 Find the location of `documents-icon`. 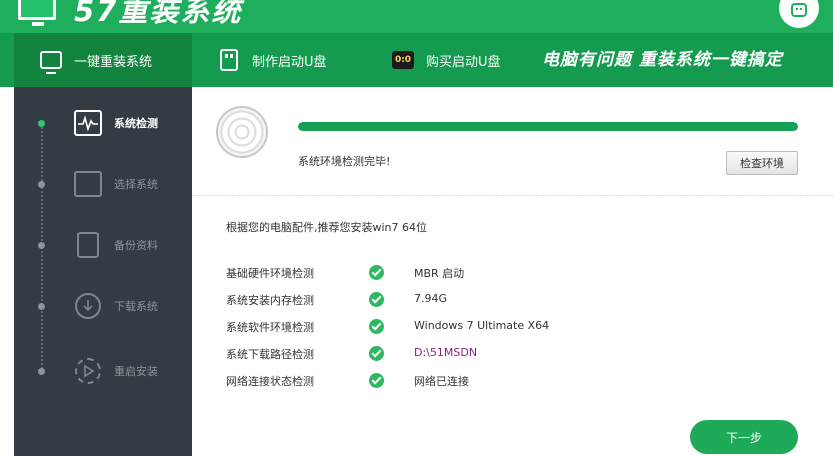

documents-icon is located at coordinates (88, 245).